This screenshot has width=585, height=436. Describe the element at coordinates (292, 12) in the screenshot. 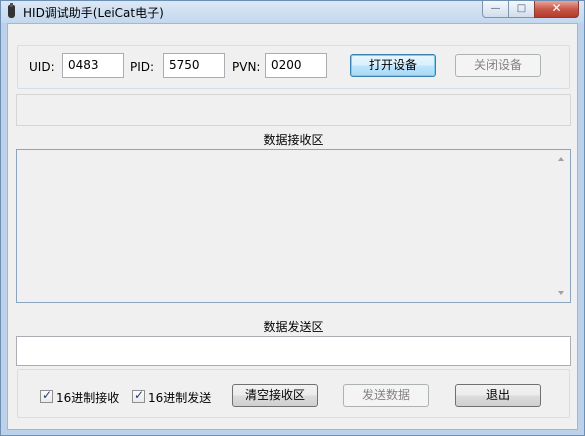

I see `title-bar: HID调试助手(LeiCat电子) — □ ✕` at that location.